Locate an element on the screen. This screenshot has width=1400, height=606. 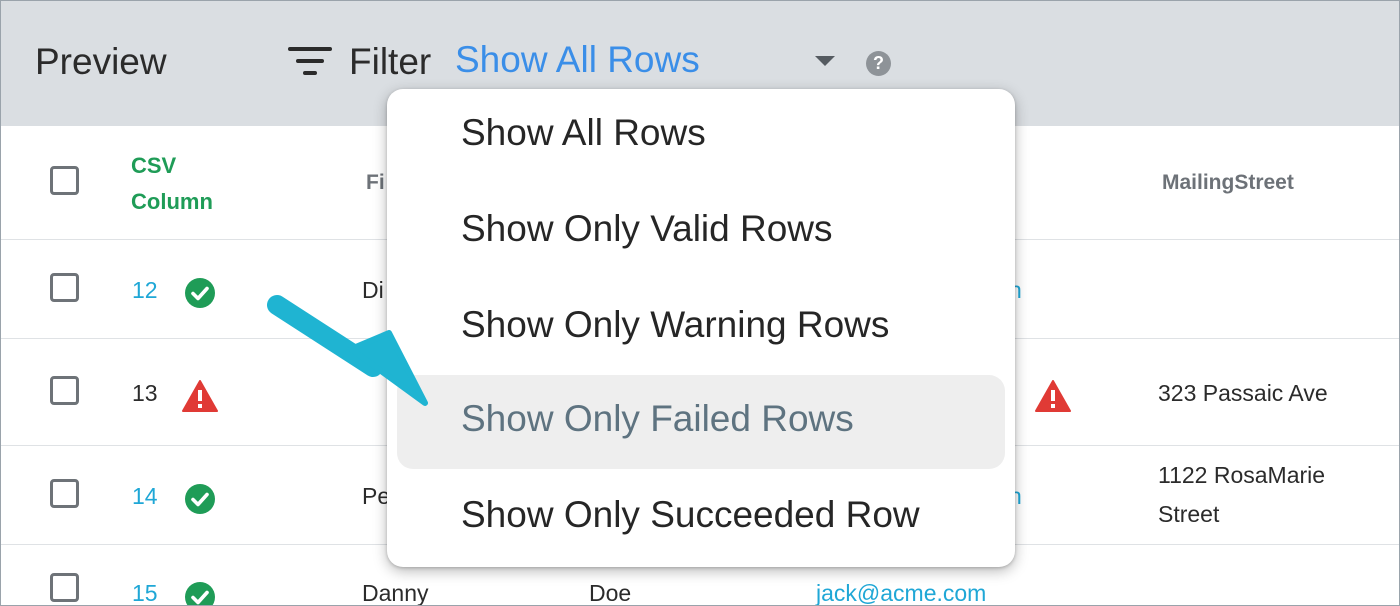
row-number-link: 12 is located at coordinates (145, 290).